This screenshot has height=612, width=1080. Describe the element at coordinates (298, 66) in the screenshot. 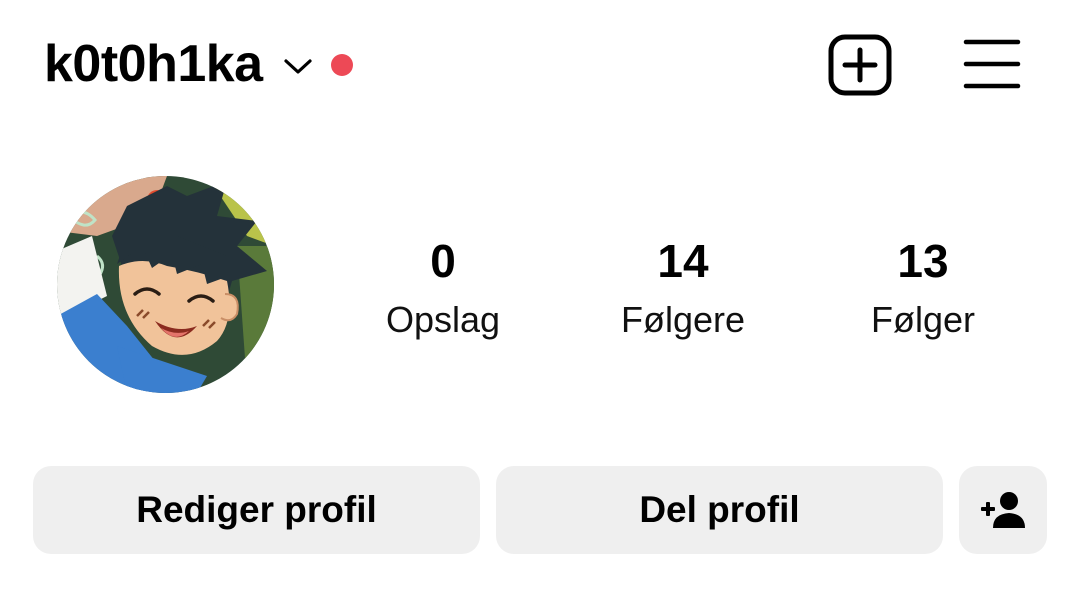

I see `chevron-down-icon` at that location.